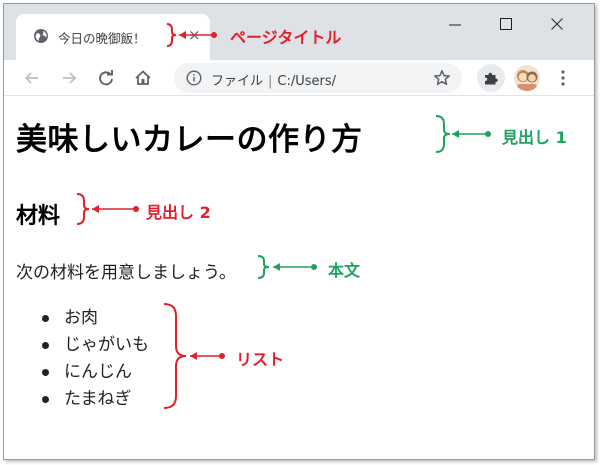 Image resolution: width=600 pixels, height=465 pixels. What do you see at coordinates (314, 267) in the screenshot?
I see `body-text-dot` at bounding box center [314, 267].